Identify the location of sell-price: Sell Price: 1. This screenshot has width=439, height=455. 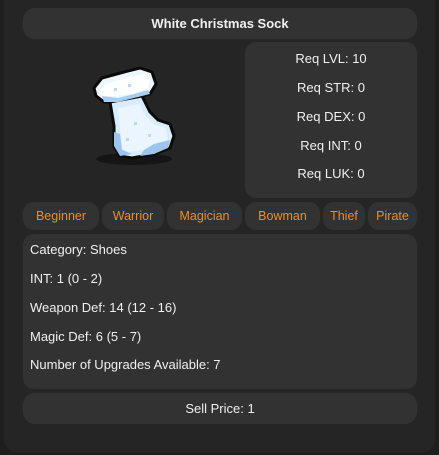
(220, 408).